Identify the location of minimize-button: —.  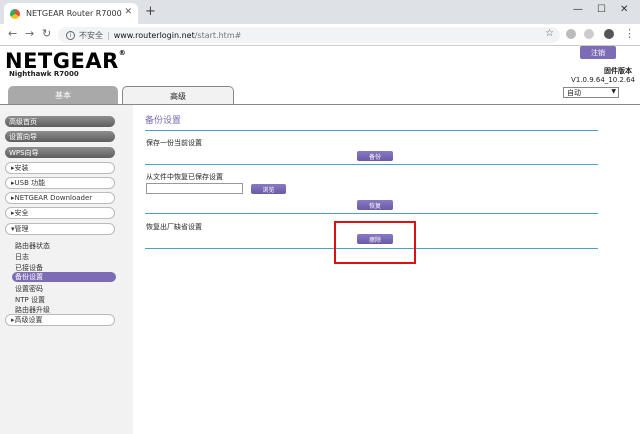
(578, 9).